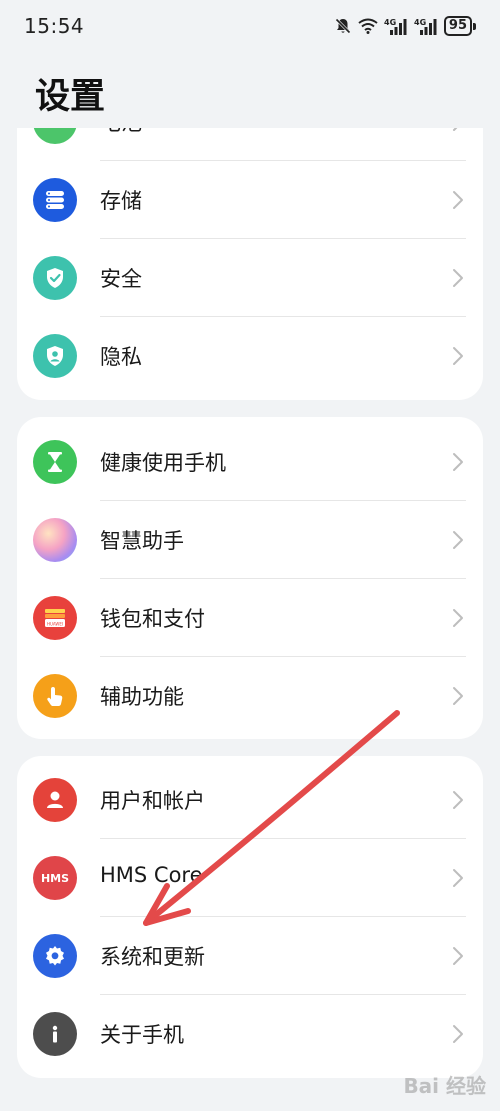  Describe the element at coordinates (55, 800) in the screenshot. I see `user-icon` at that location.